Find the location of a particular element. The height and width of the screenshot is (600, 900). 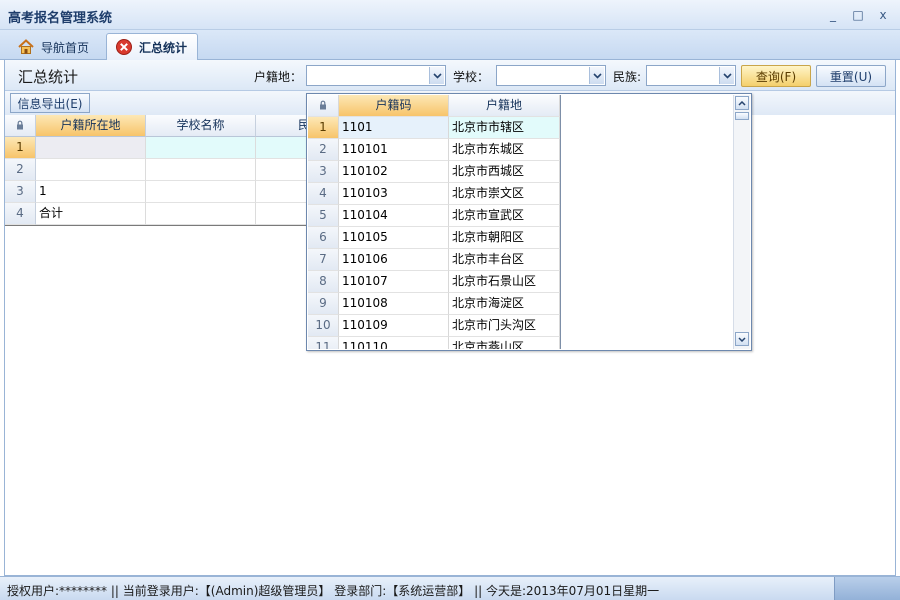

scroll-up-icon is located at coordinates (742, 103).